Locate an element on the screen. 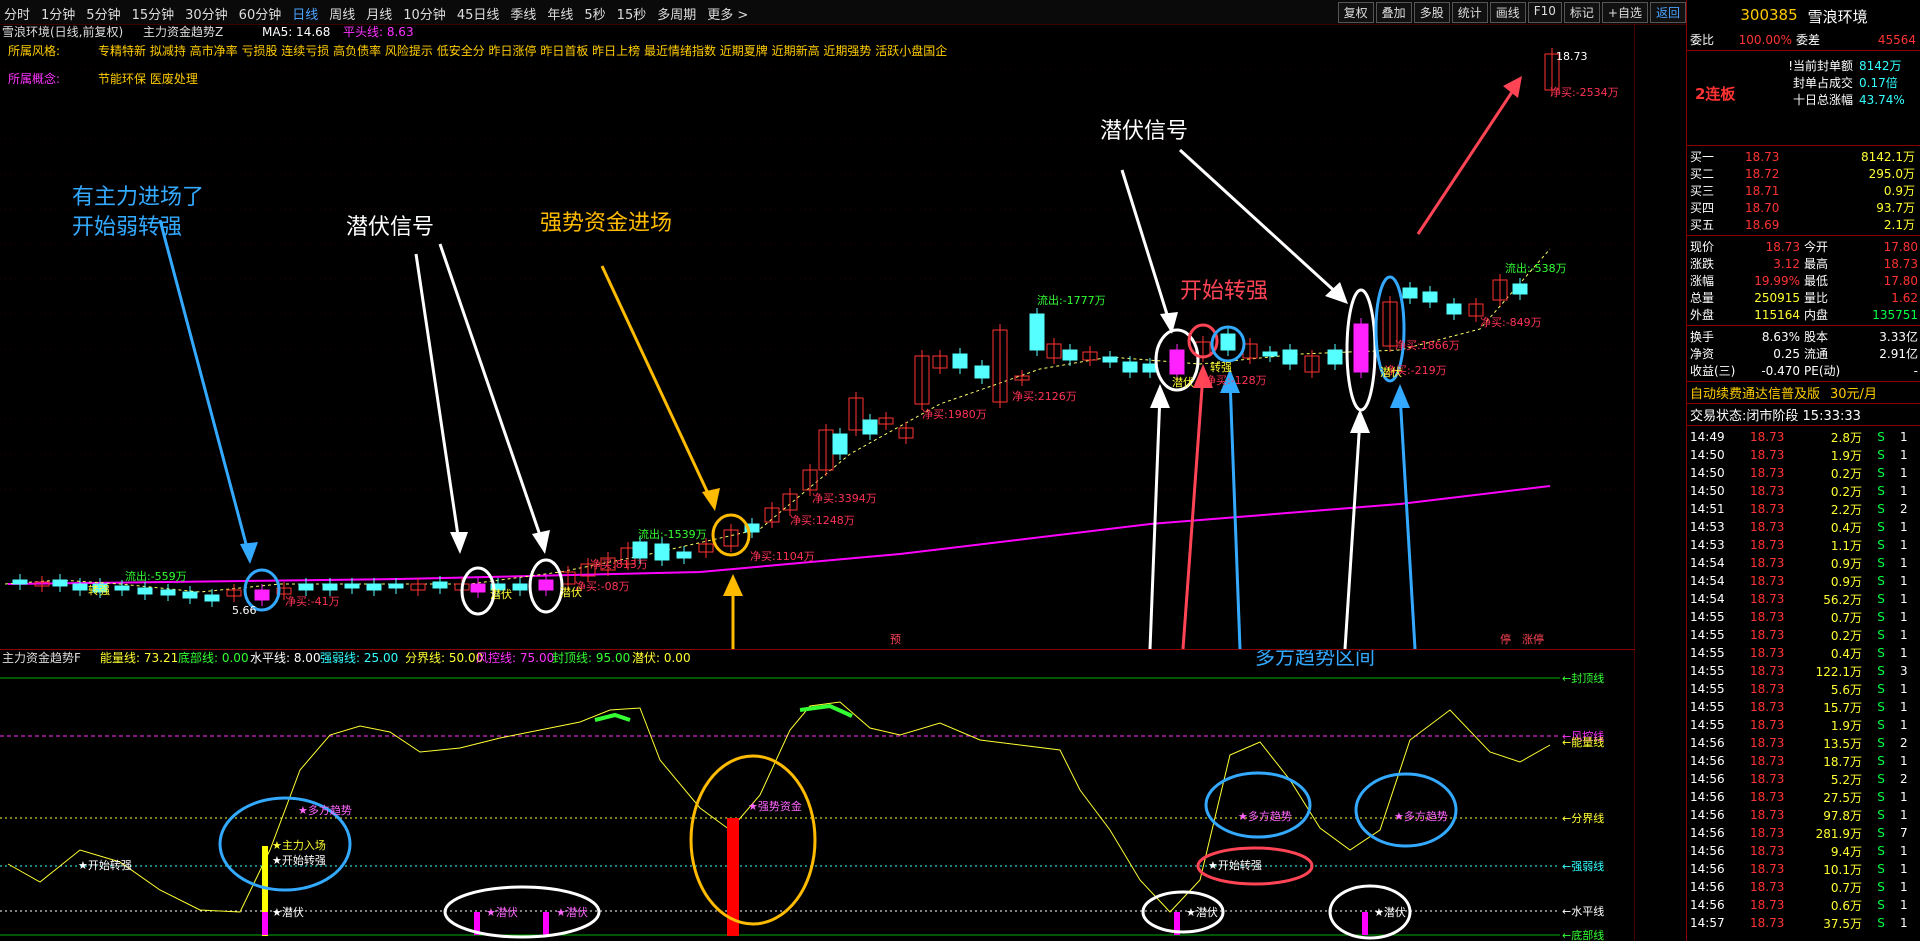 The width and height of the screenshot is (1920, 941). tool-button: 画线 is located at coordinates (1507, 12).